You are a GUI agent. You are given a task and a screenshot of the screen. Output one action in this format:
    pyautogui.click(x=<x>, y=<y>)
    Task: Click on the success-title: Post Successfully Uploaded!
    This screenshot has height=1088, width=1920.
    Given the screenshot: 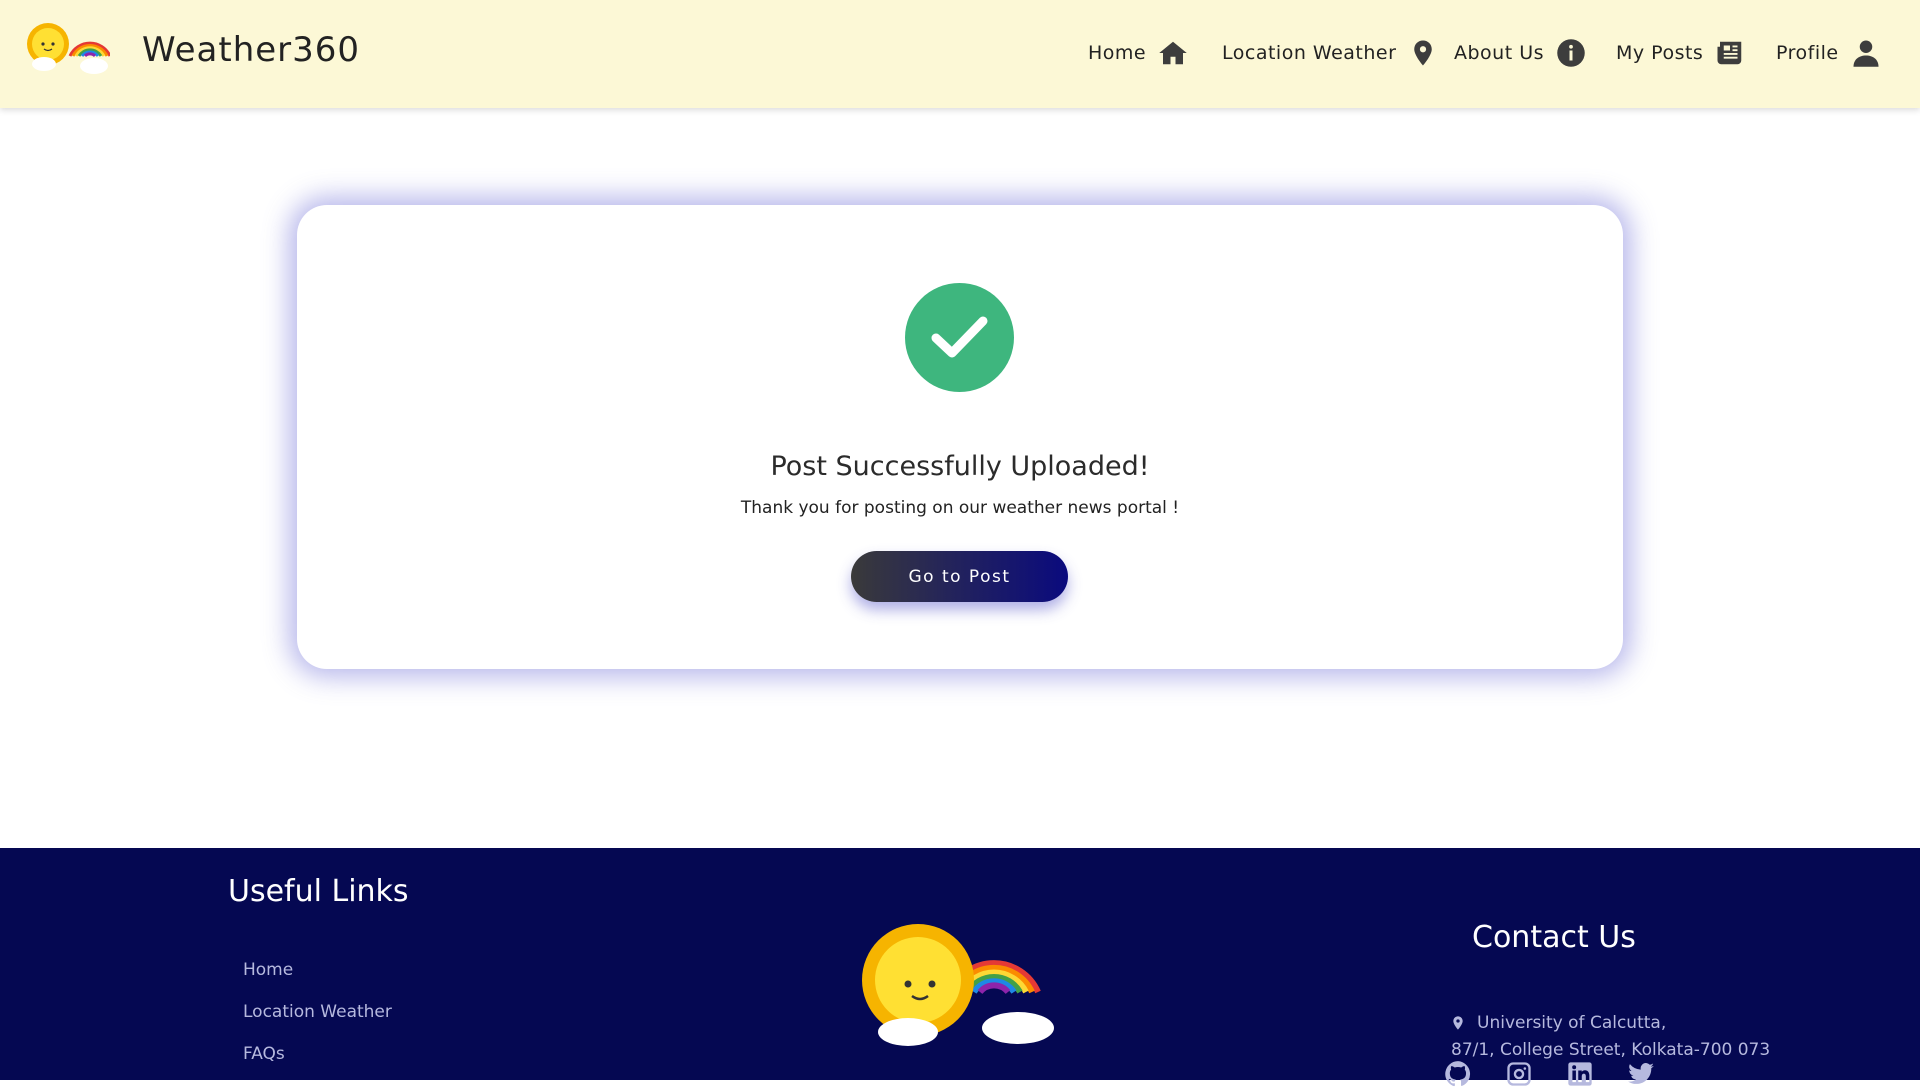 What is the action you would take?
    pyautogui.click(x=960, y=466)
    